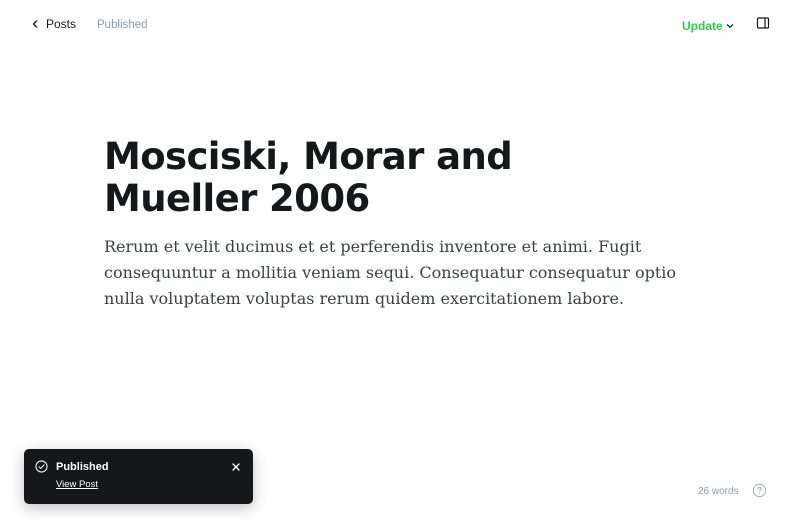  Describe the element at coordinates (35, 24) in the screenshot. I see `chevron-left-icon` at that location.